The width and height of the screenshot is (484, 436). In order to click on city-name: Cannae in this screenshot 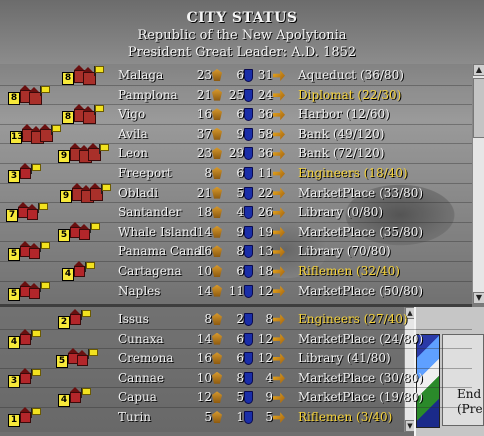, I will do `click(141, 378)`.